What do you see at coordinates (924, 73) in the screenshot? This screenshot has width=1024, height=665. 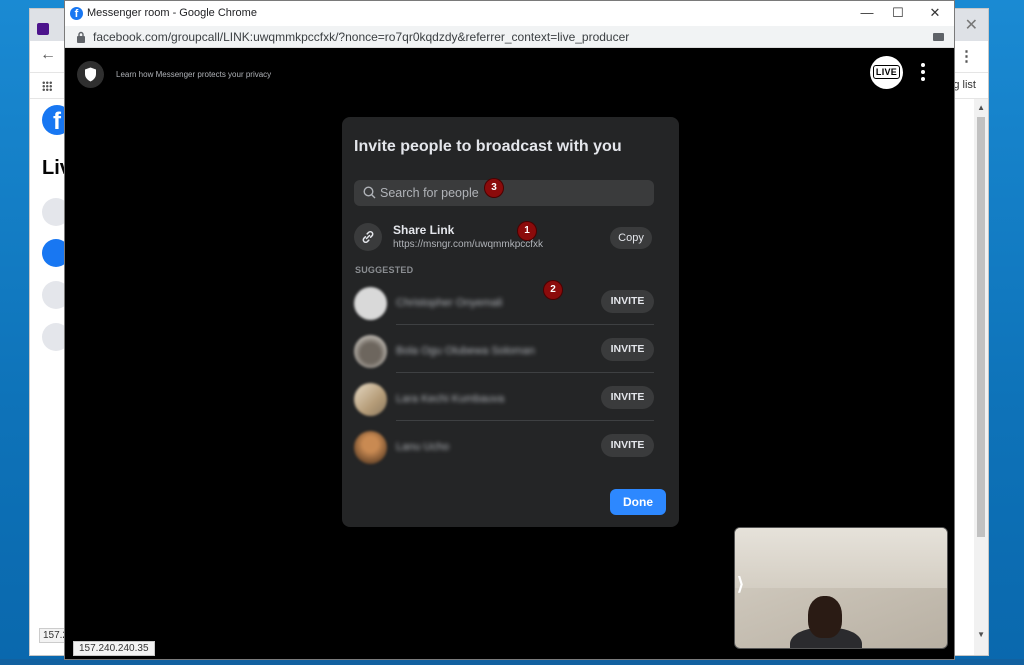 I see `more-options-icon` at bounding box center [924, 73].